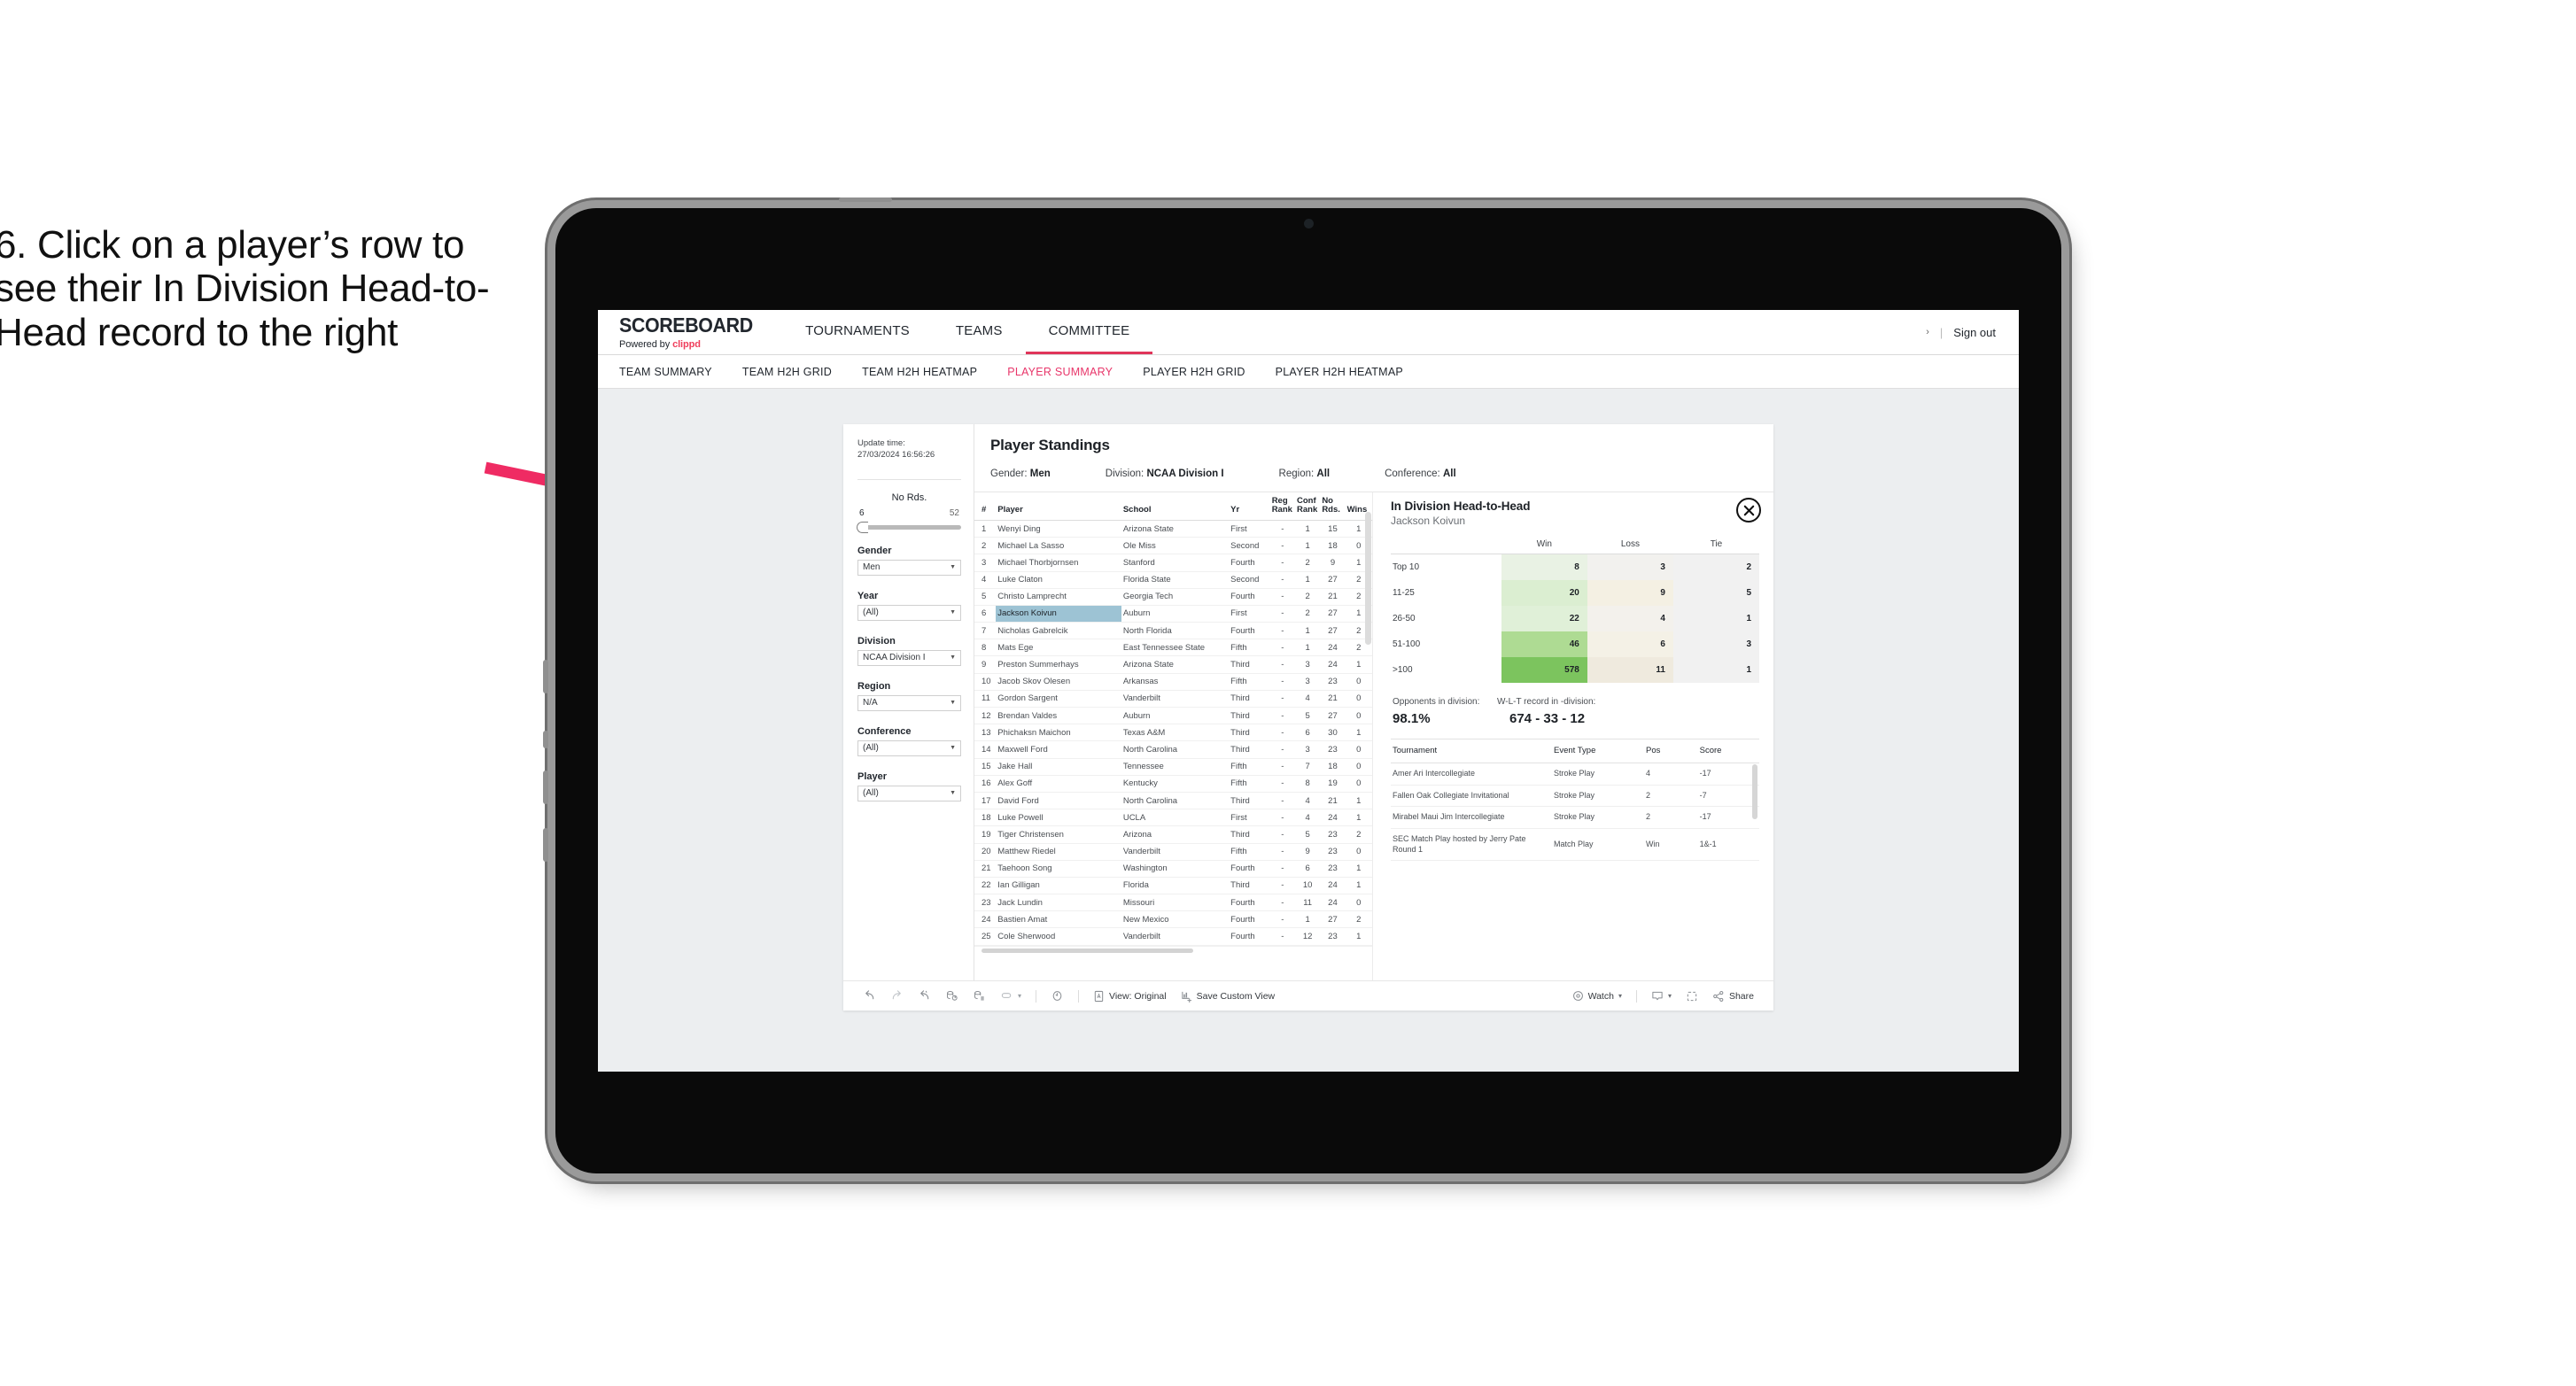 This screenshot has height=1386, width=2576. What do you see at coordinates (1173, 580) in the screenshot?
I see `table-row: 4 Luke Claton Florida State Second -1 27 2` at bounding box center [1173, 580].